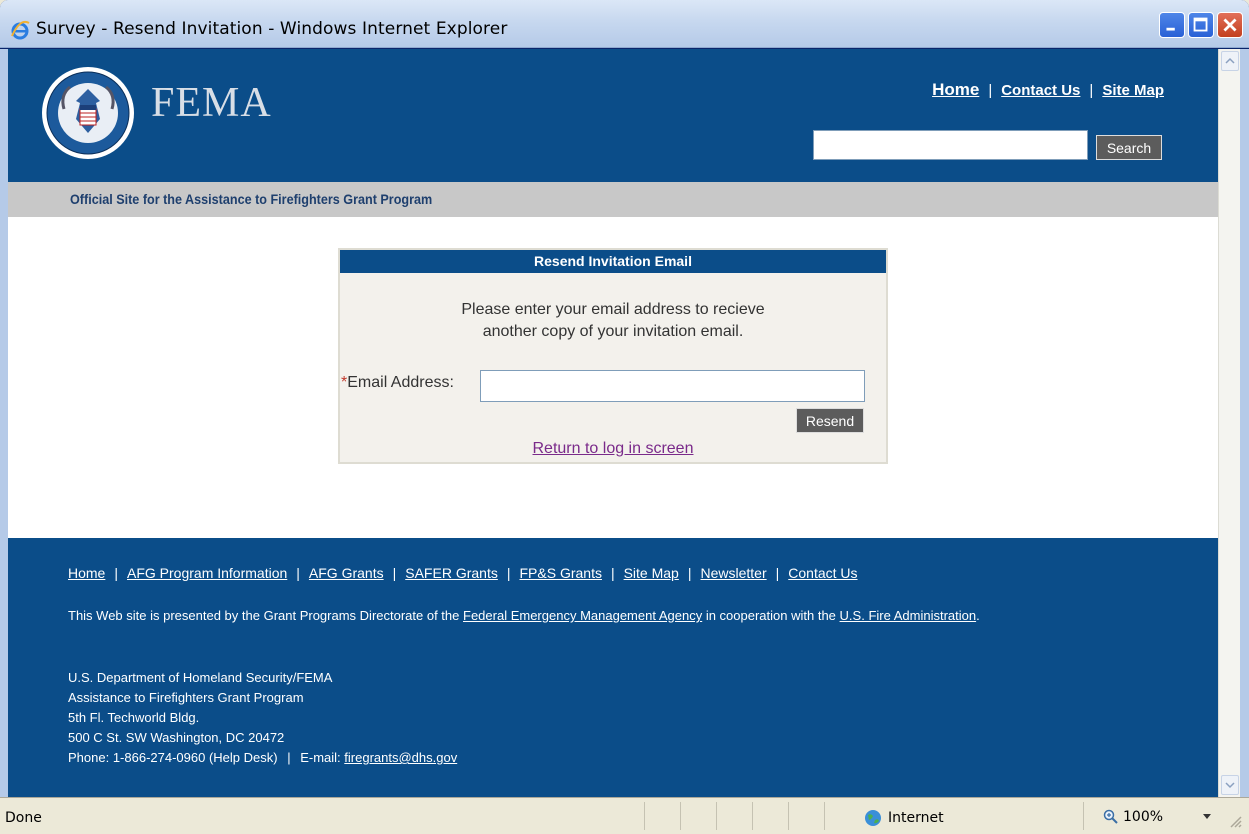 Image resolution: width=1249 pixels, height=834 pixels. I want to click on close-button, so click(1230, 25).